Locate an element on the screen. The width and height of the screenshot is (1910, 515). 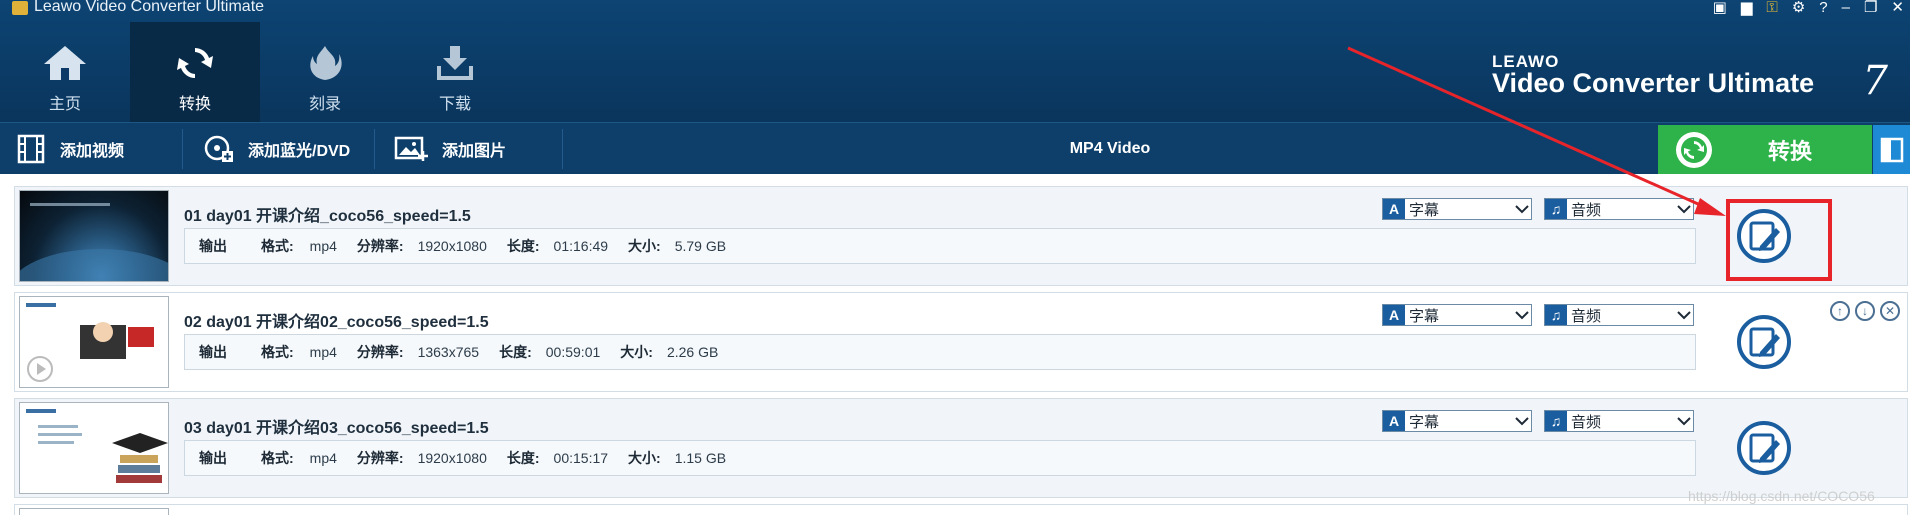
add-photo-label: 添加图片 is located at coordinates (474, 151).